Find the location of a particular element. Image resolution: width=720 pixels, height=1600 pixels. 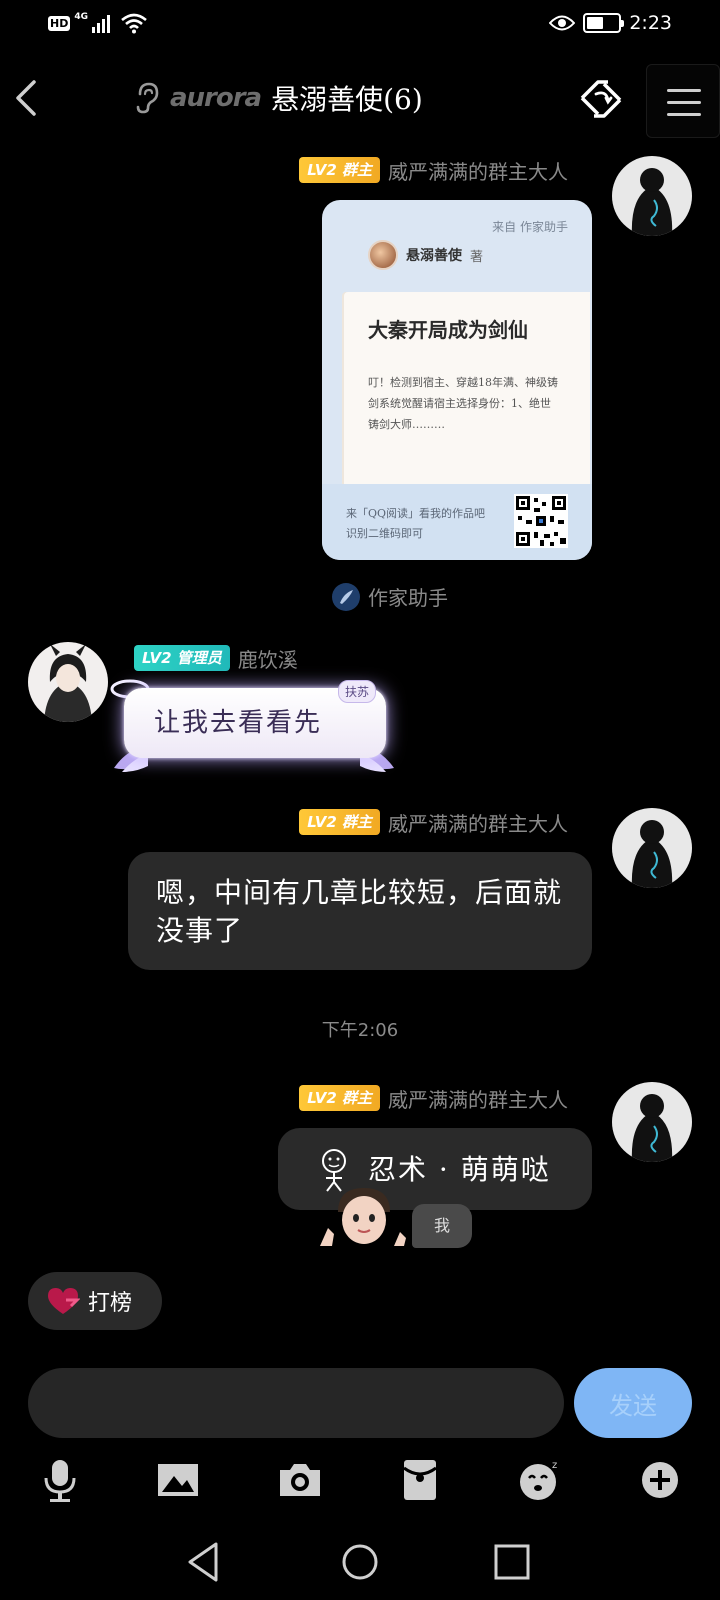

message-input is located at coordinates (296, 1403).